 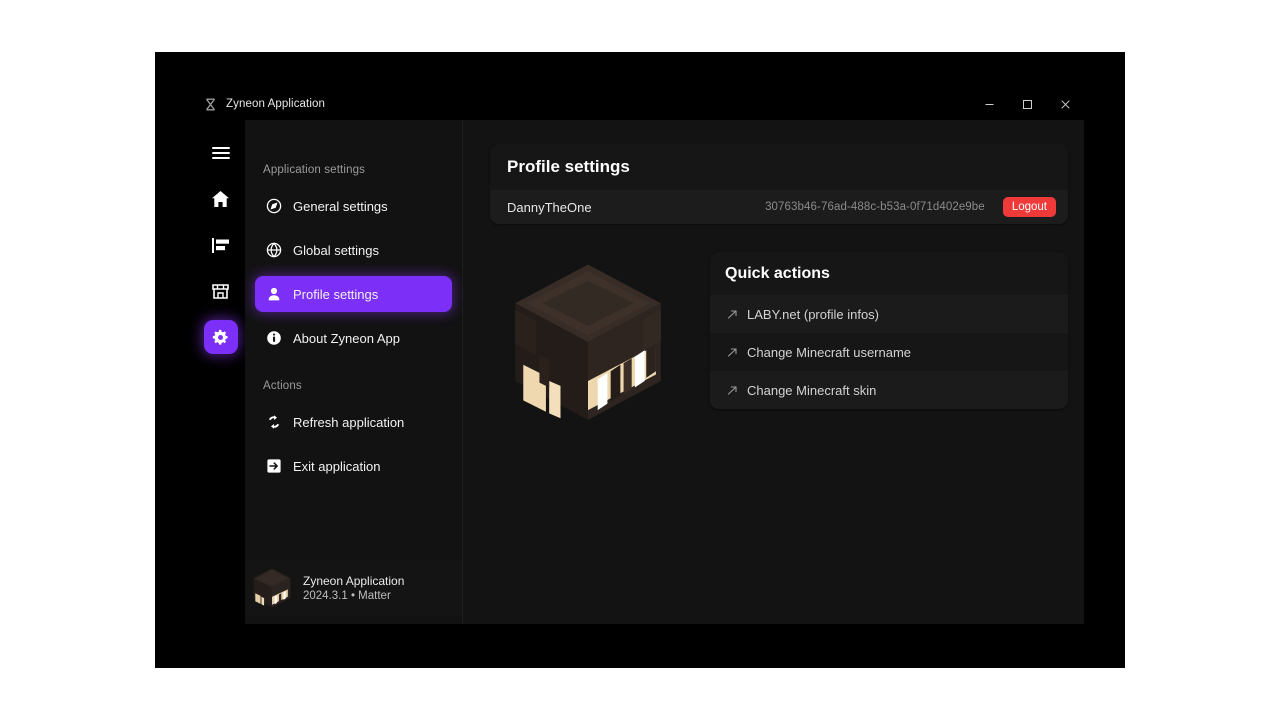 What do you see at coordinates (346, 338) in the screenshot?
I see `sidebar-item-label: About Zyneon App` at bounding box center [346, 338].